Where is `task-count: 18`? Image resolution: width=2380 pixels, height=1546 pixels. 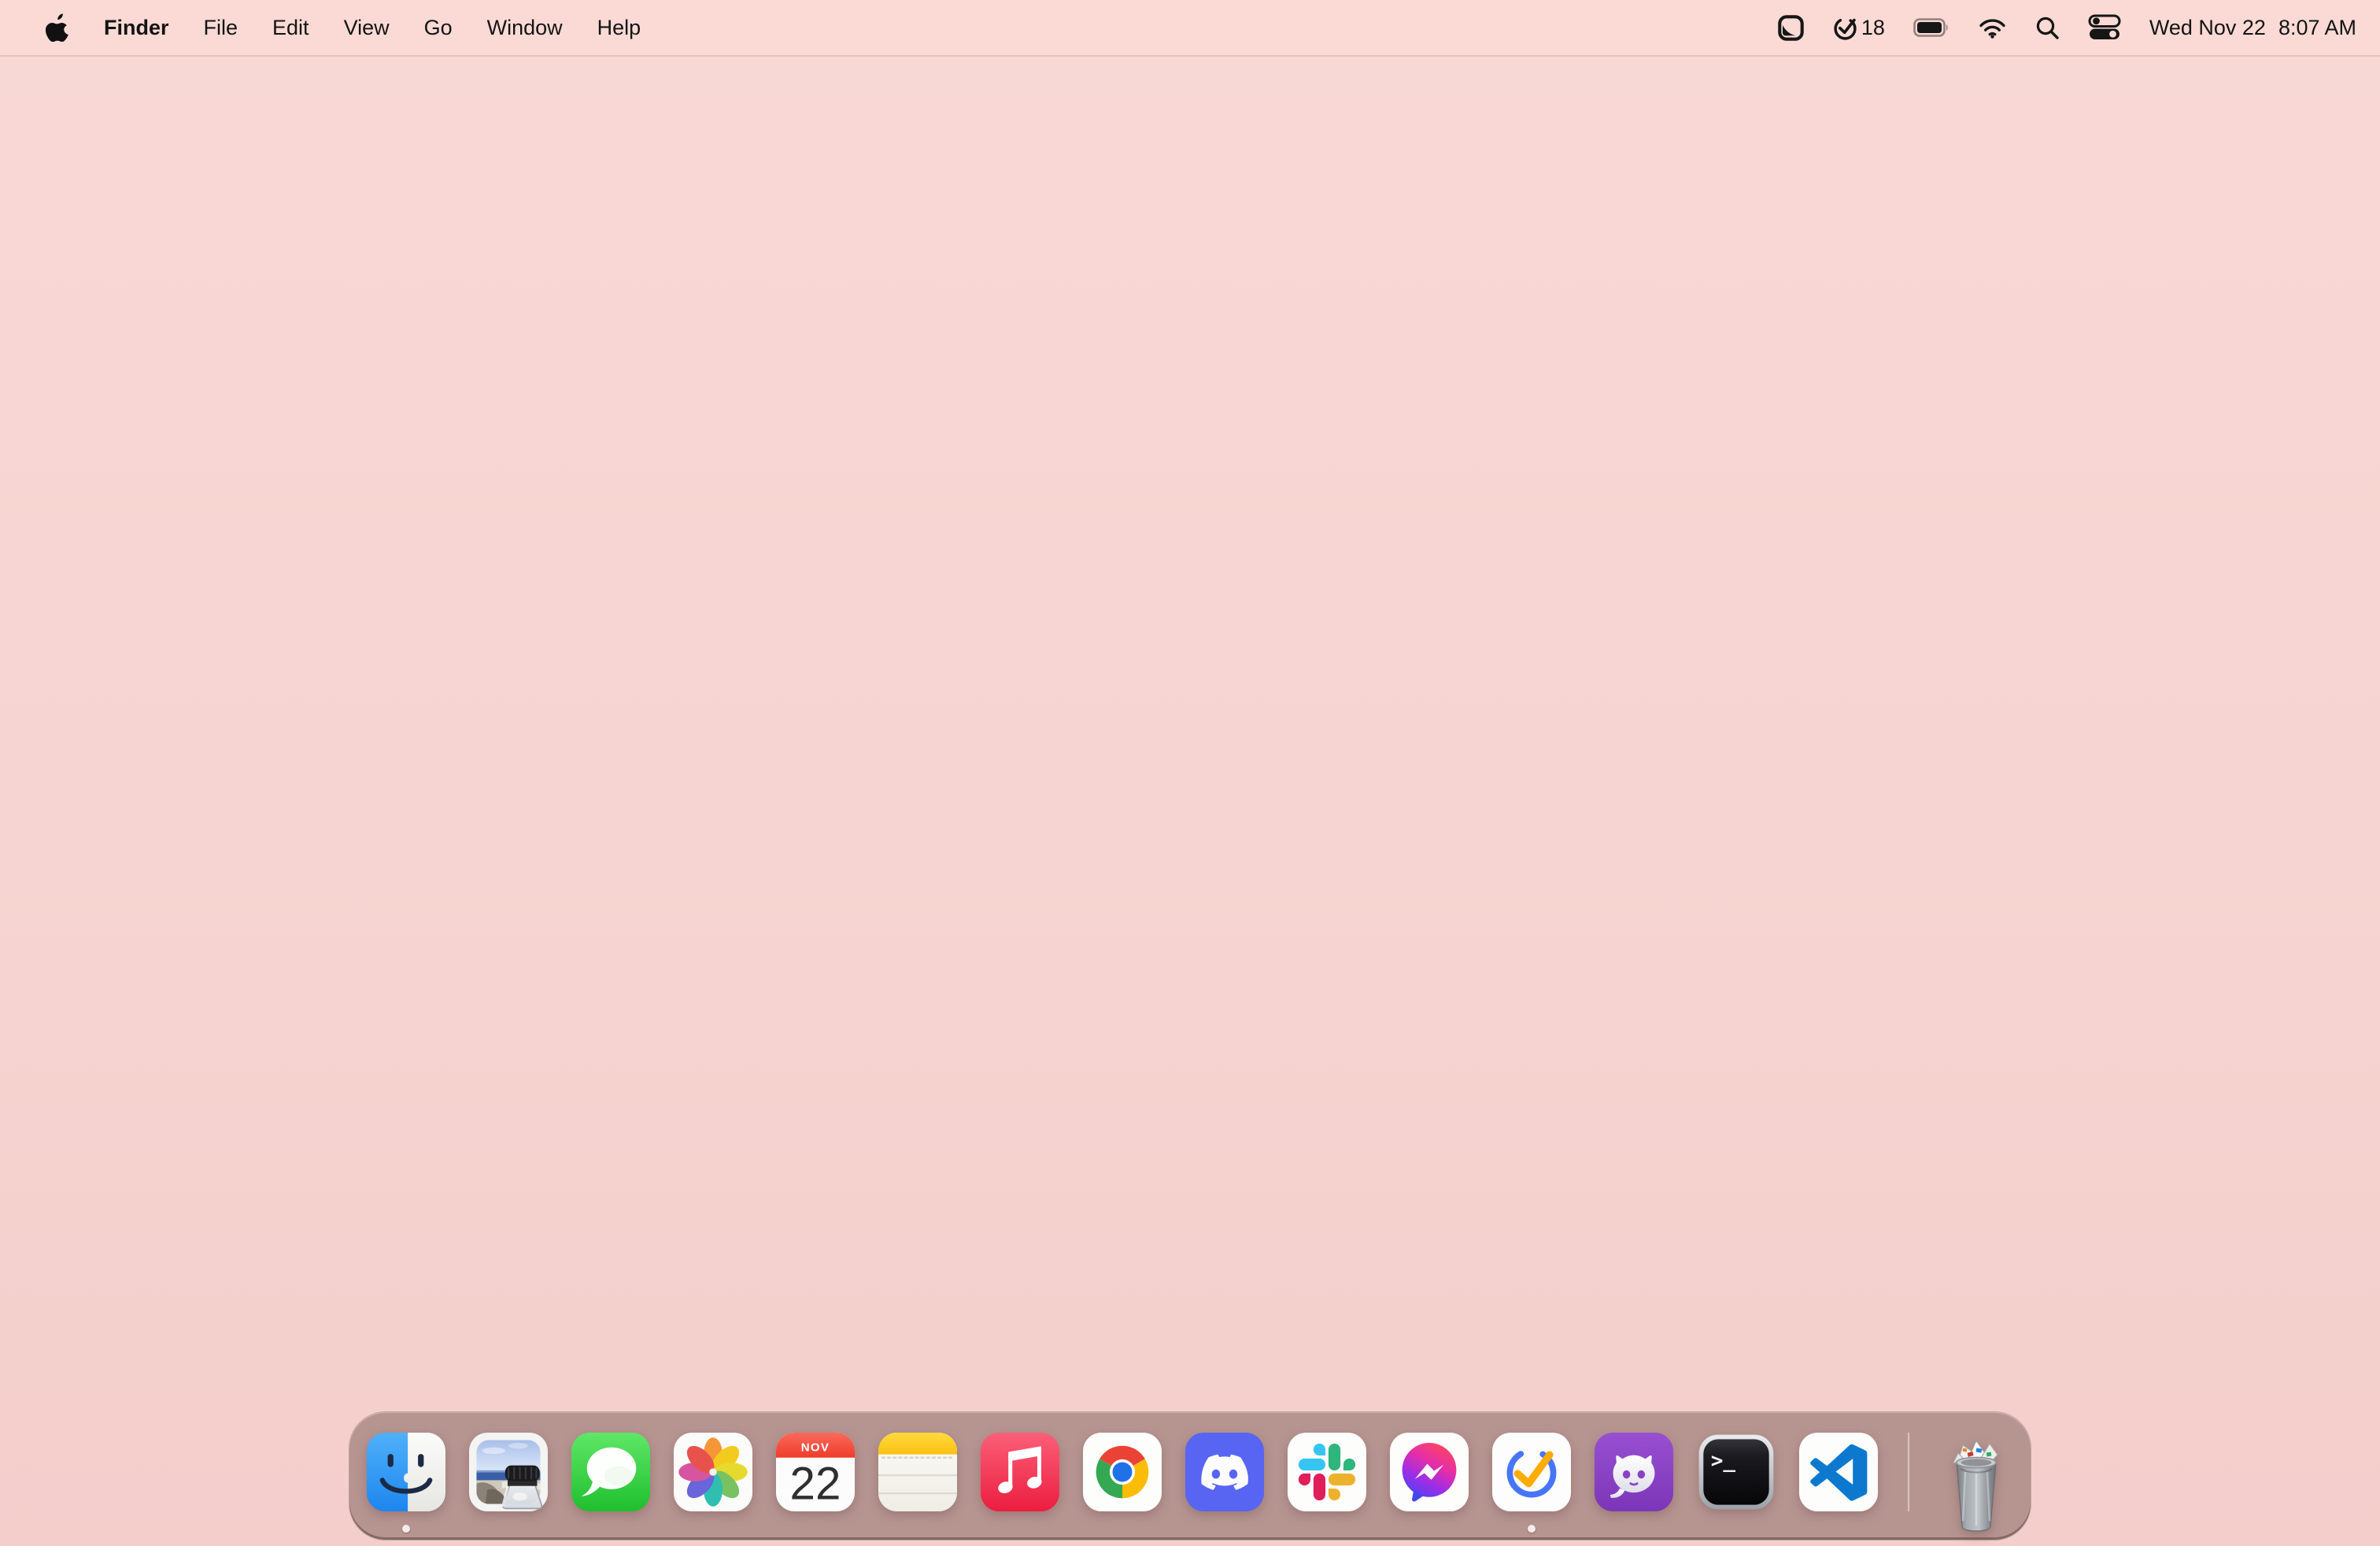 task-count: 18 is located at coordinates (1873, 27).